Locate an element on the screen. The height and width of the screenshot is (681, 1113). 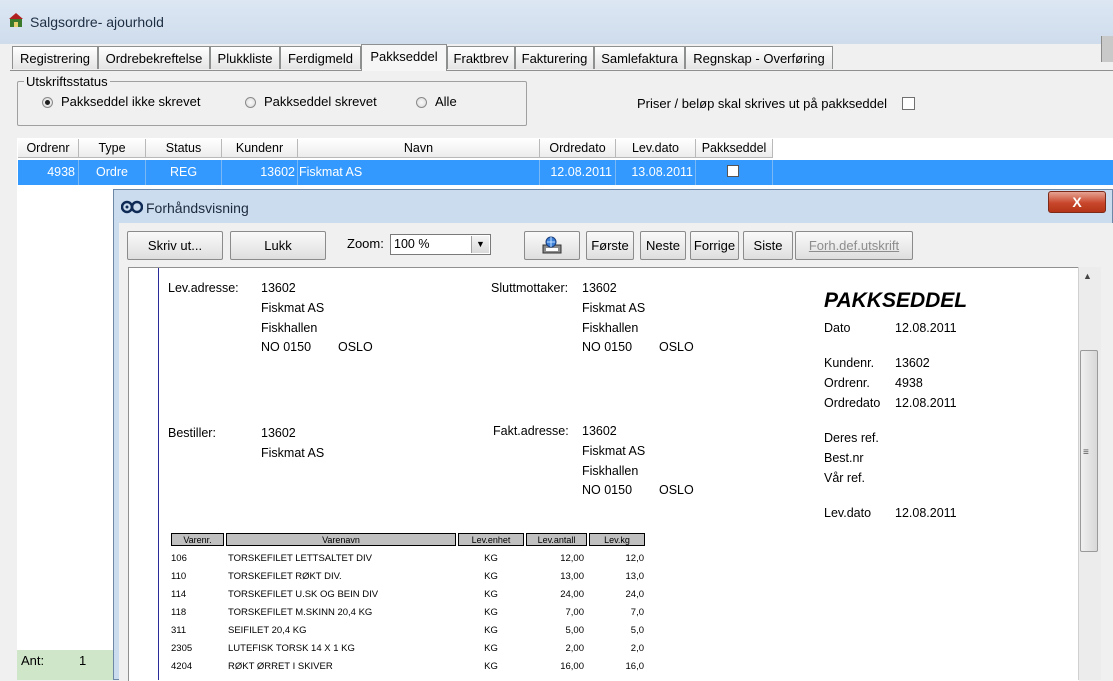
sluttmottaker-postnr: NO 0150 is located at coordinates (607, 347).